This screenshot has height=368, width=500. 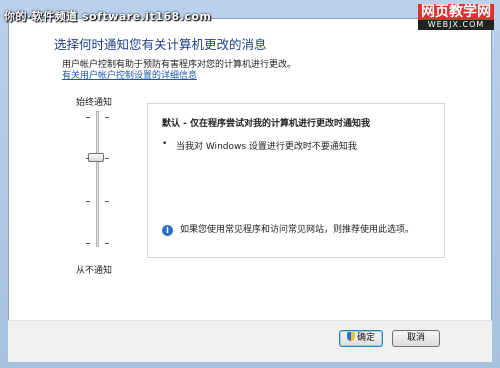 What do you see at coordinates (97, 179) in the screenshot?
I see `notification-level-slider-track` at bounding box center [97, 179].